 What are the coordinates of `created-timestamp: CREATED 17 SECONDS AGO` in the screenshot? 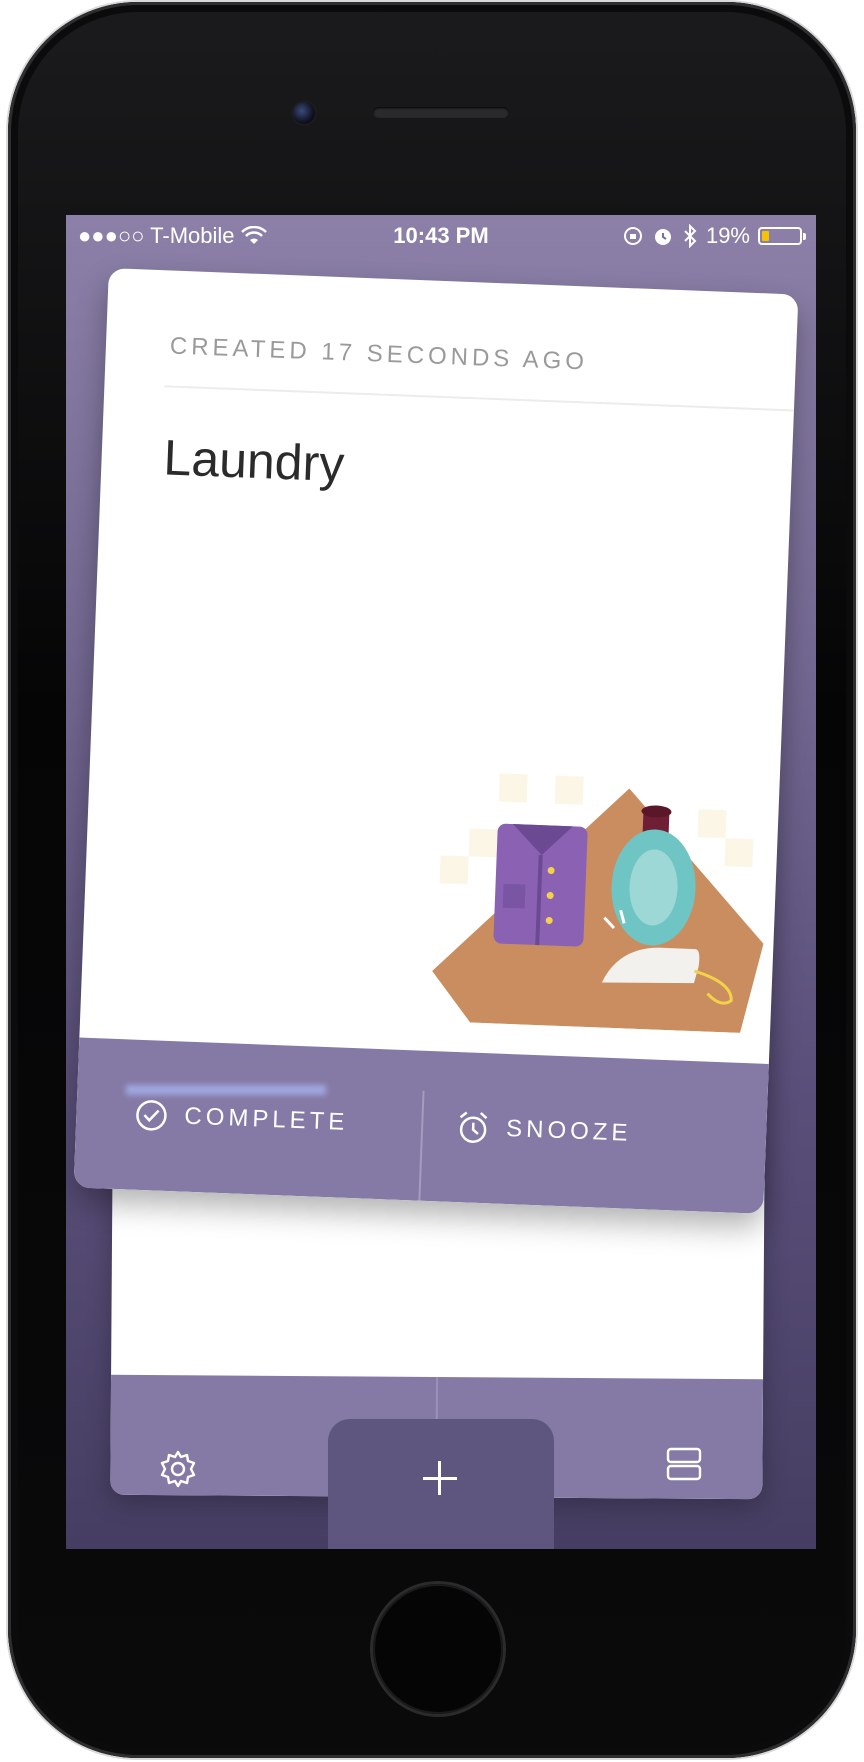 It's located at (379, 354).